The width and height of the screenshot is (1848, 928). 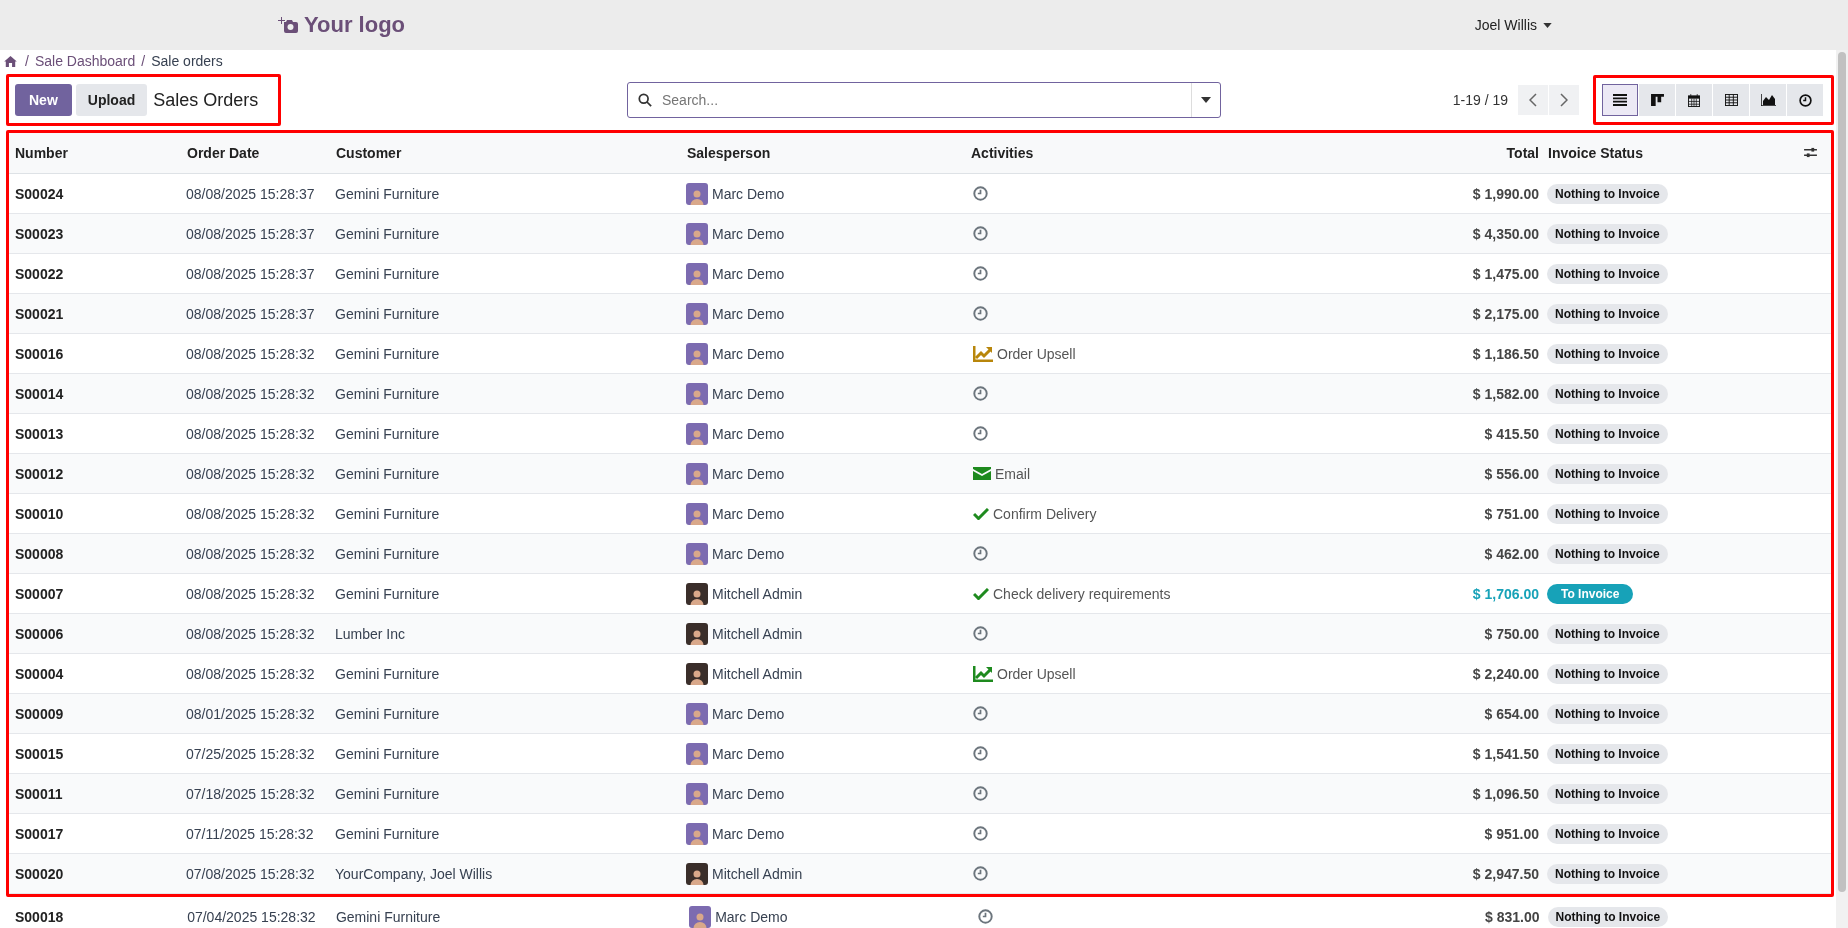 What do you see at coordinates (260, 793) in the screenshot?
I see `order-date-cell: 07/18/2025 15:28:32` at bounding box center [260, 793].